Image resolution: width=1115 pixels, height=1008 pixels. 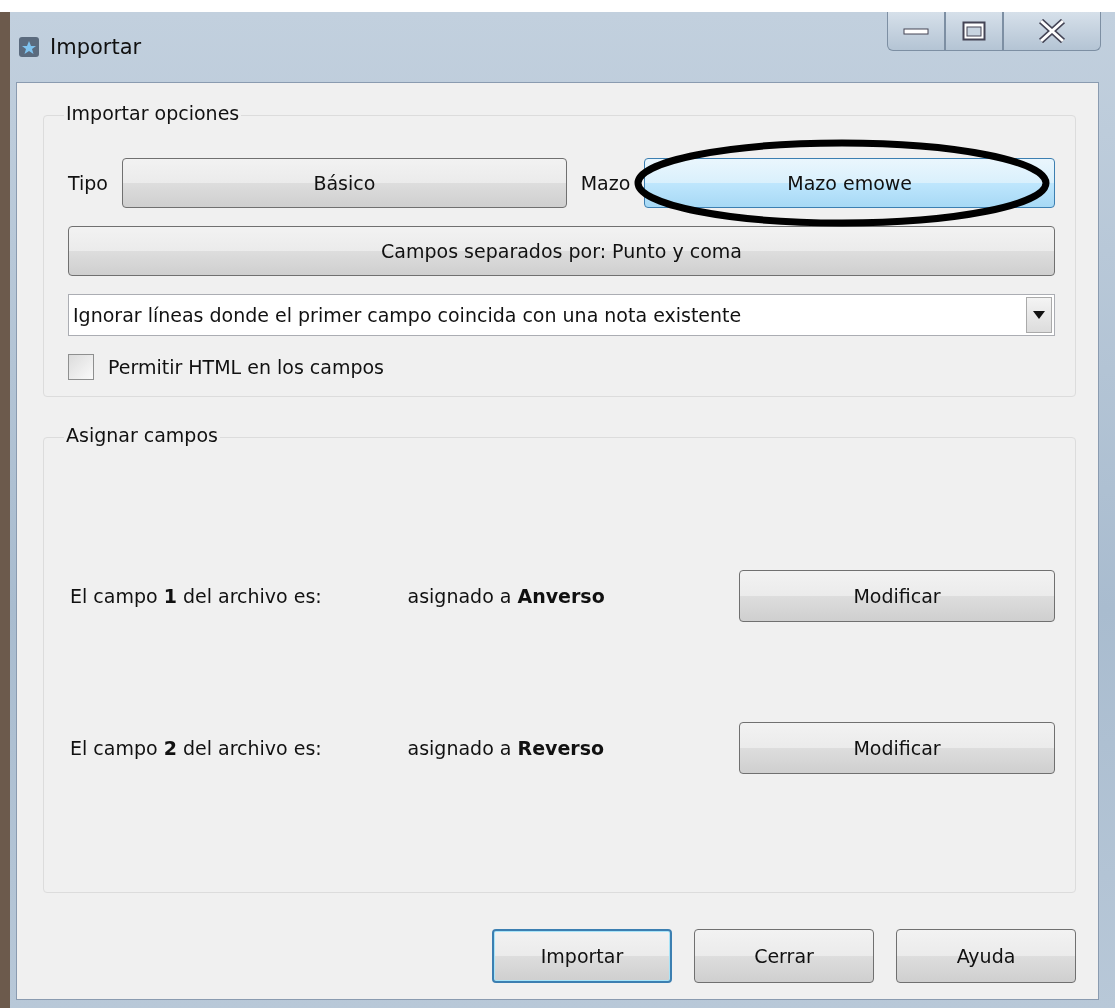 I want to click on caret-icon, so click(x=1039, y=315).